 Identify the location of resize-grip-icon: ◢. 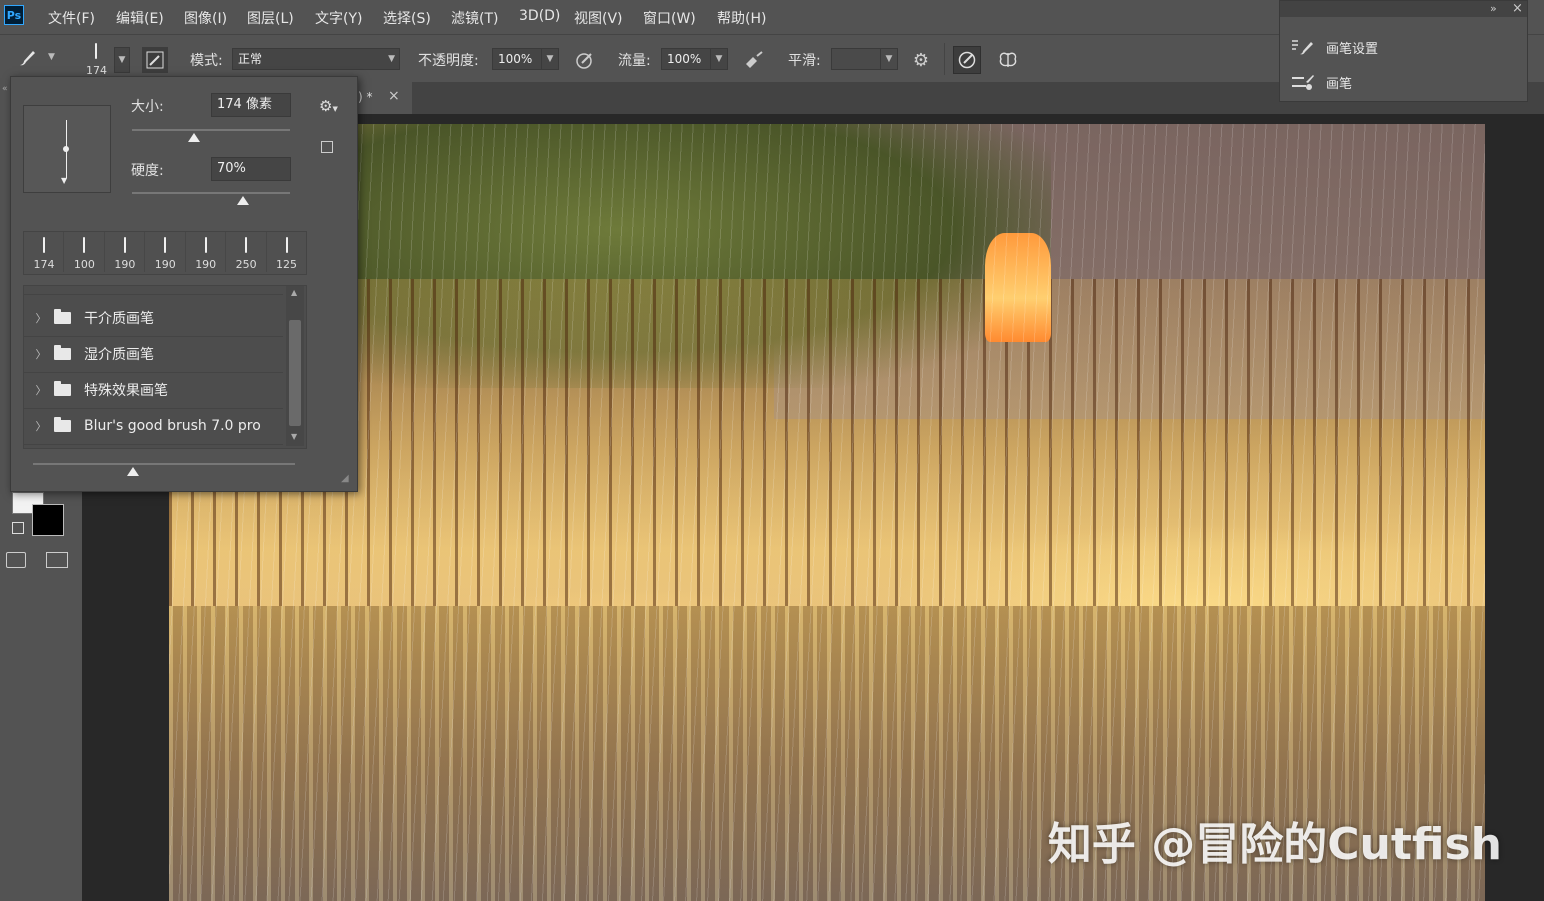
(345, 478).